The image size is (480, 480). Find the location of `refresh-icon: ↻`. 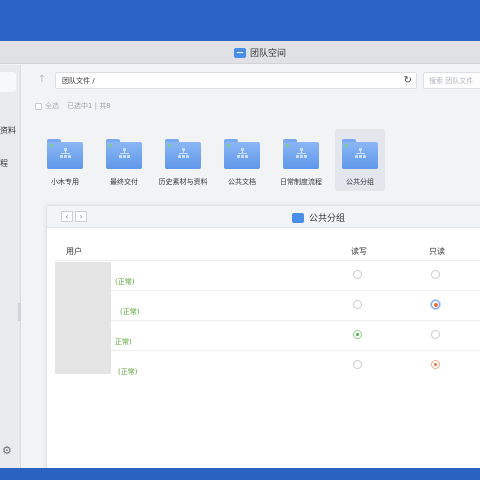

refresh-icon: ↻ is located at coordinates (408, 80).